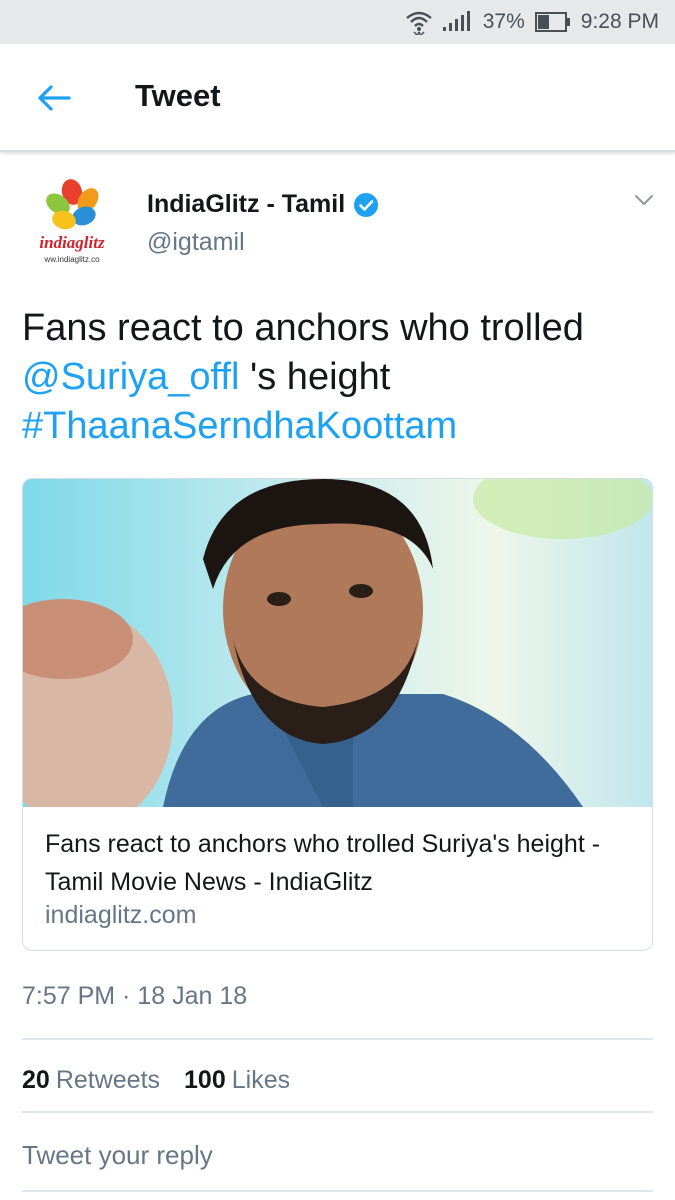 The height and width of the screenshot is (1200, 675). Describe the element at coordinates (239, 426) in the screenshot. I see `hashtag-link: #ThaanaSerndhaKoottam` at that location.